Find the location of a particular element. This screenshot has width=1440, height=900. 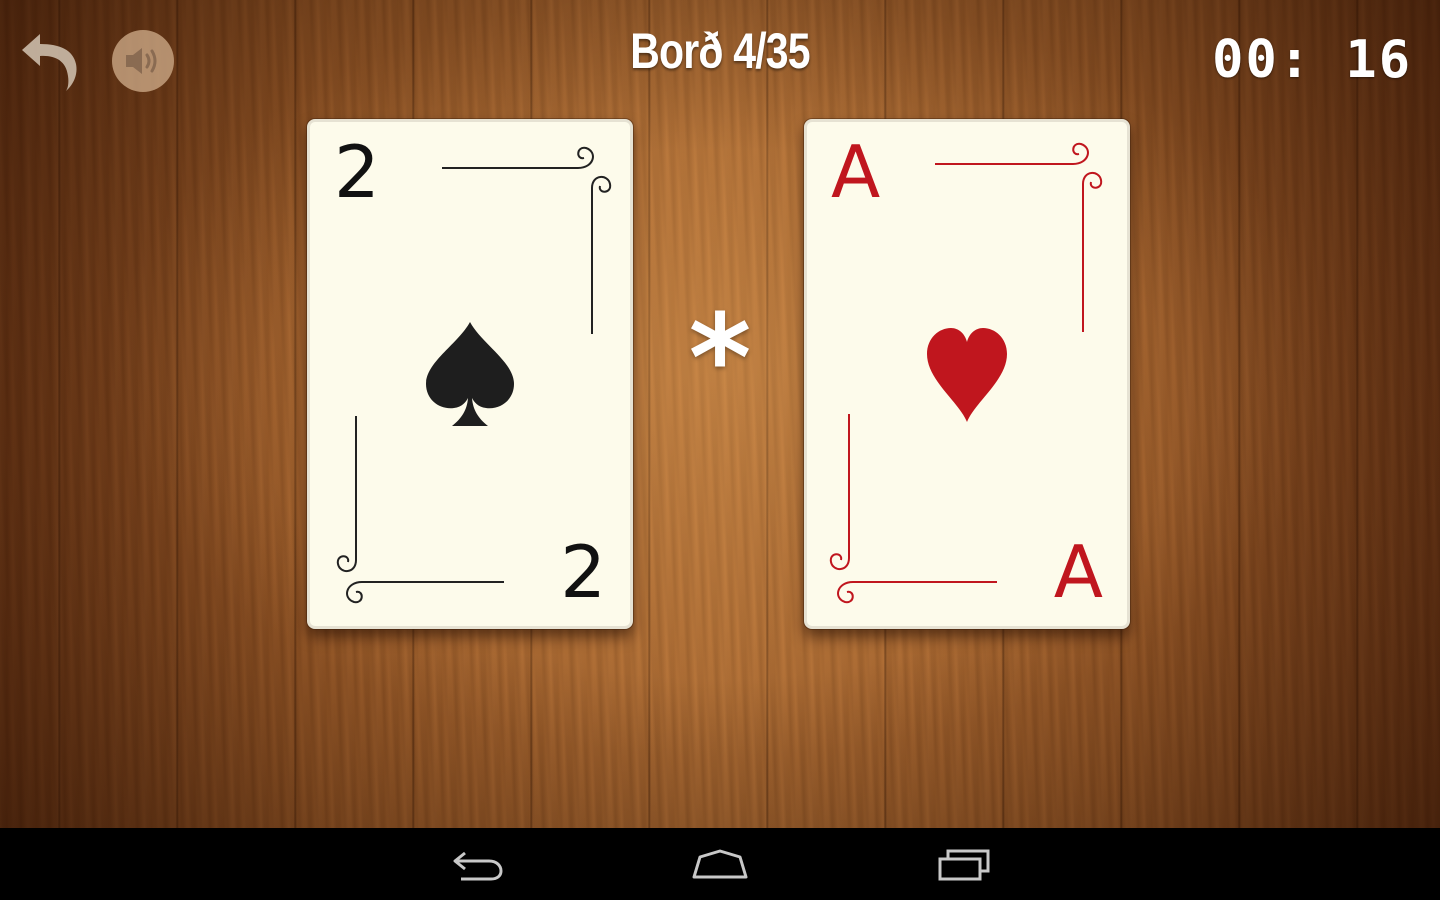

undo-arrow-icon is located at coordinates (49, 62).